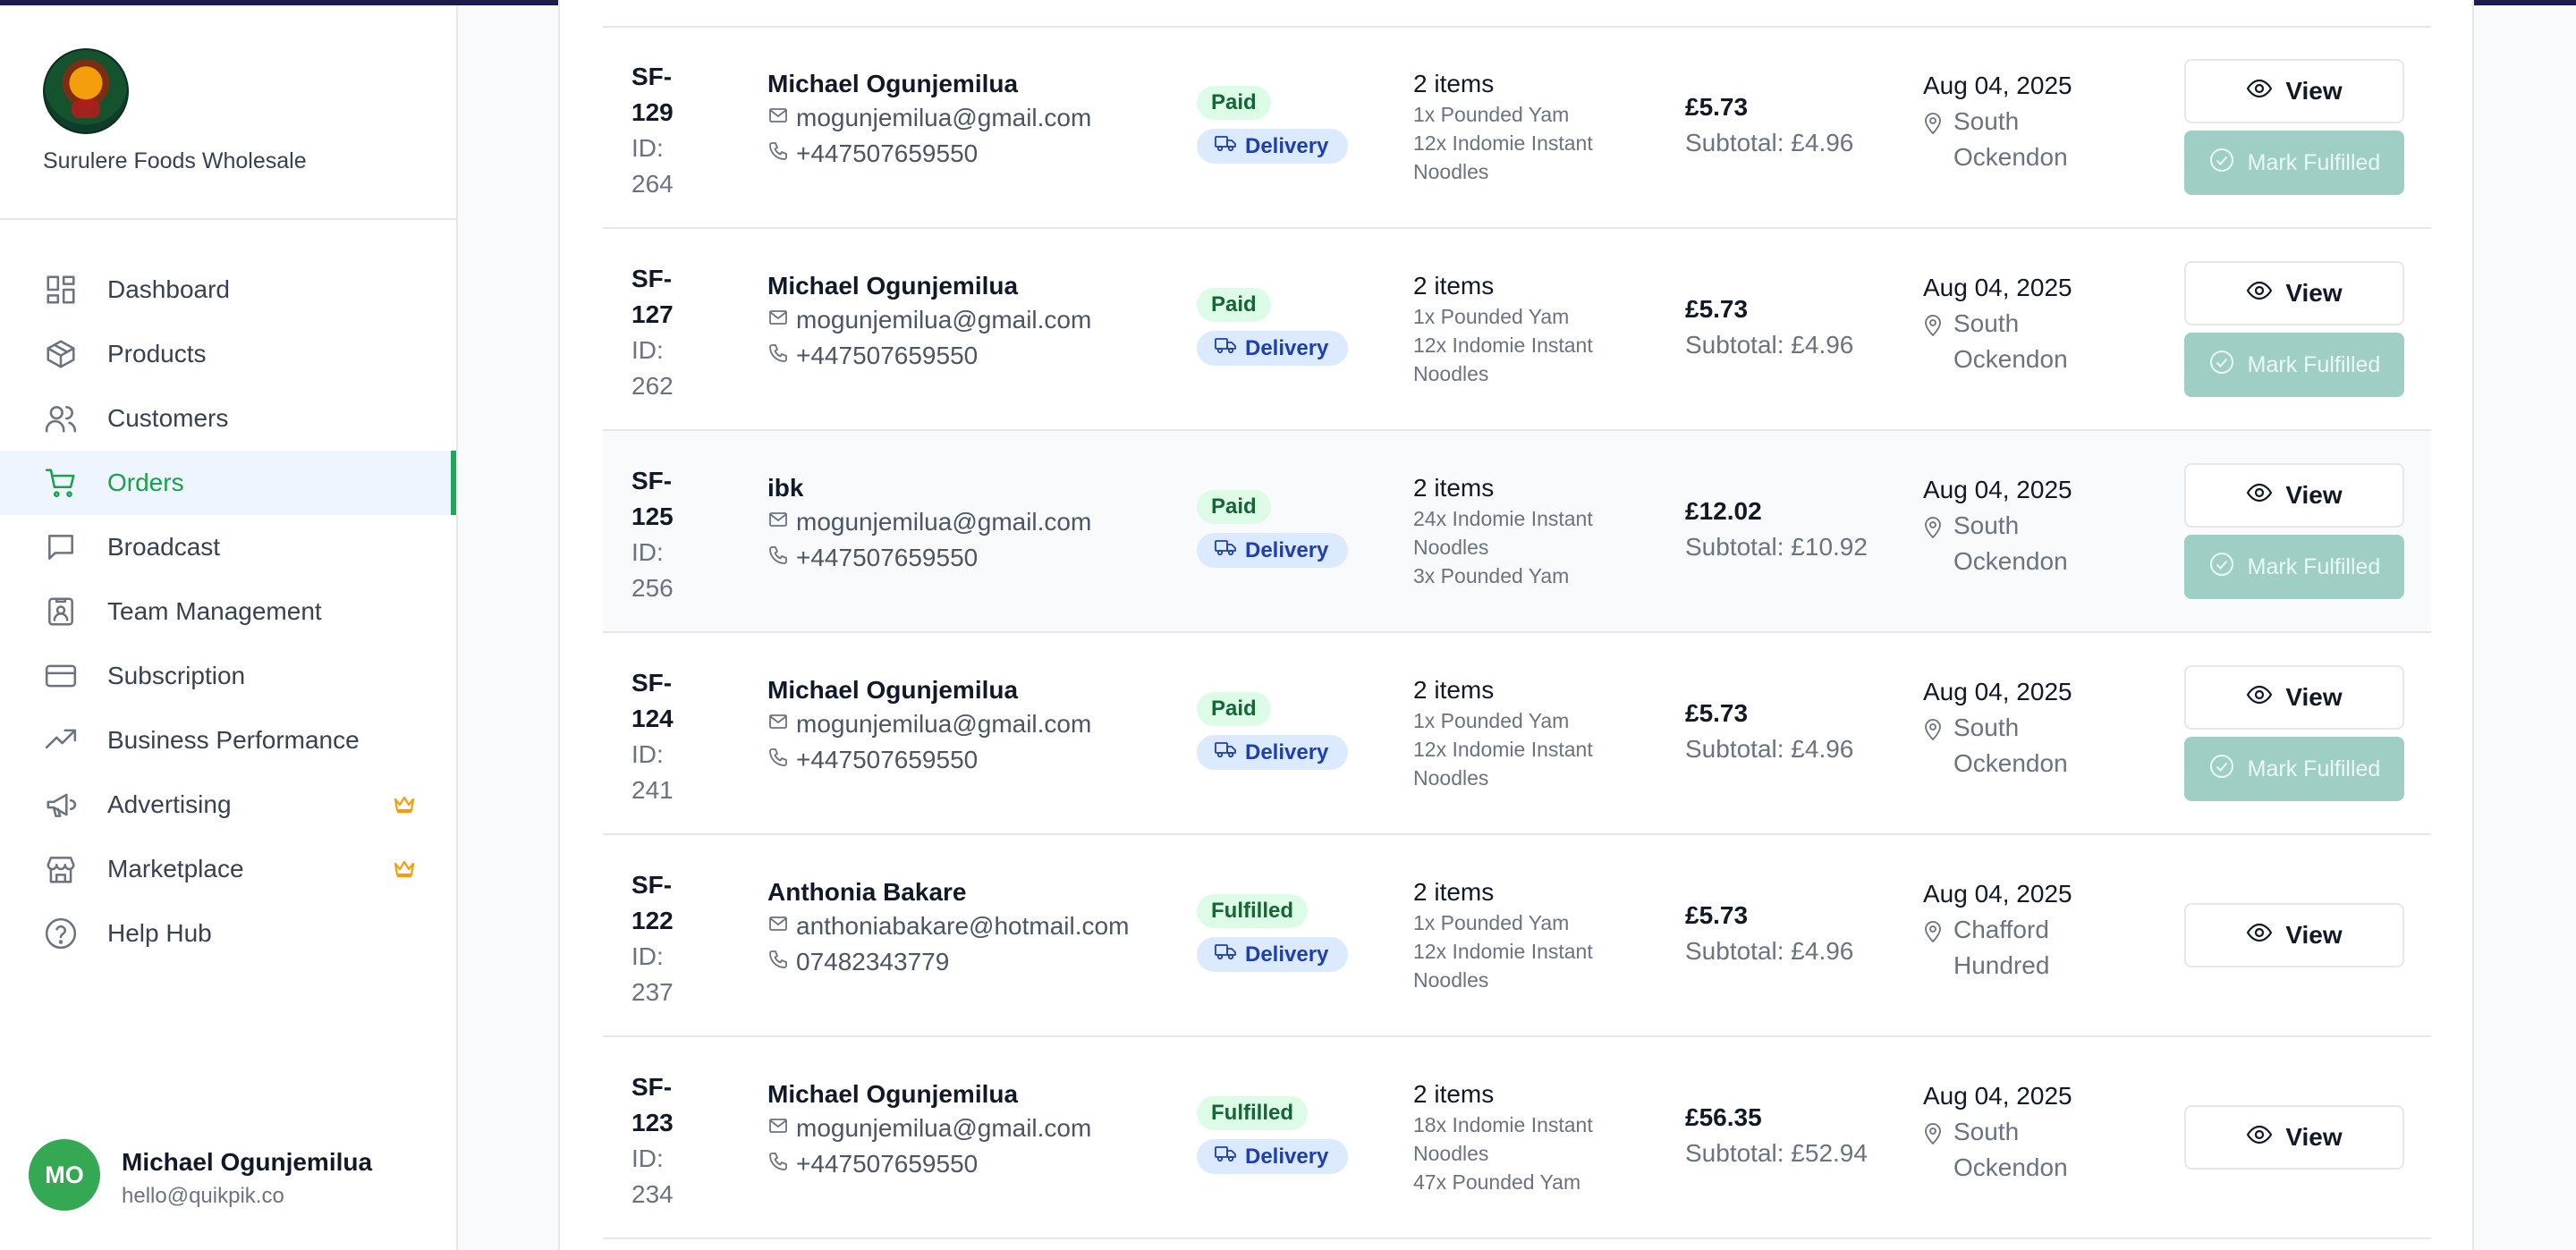 Image resolution: width=2576 pixels, height=1250 pixels. What do you see at coordinates (61, 805) in the screenshot?
I see `megaphone-icon` at bounding box center [61, 805].